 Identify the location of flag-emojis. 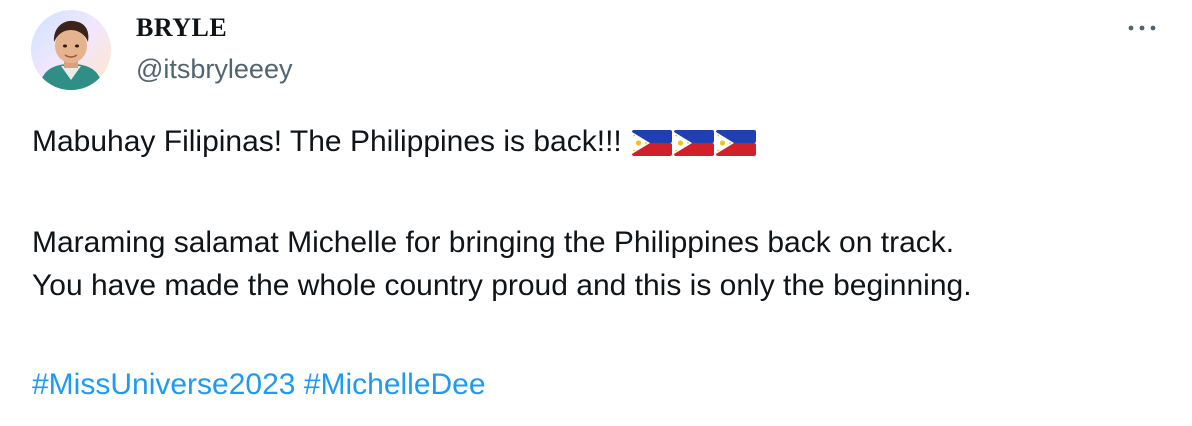
(695, 148).